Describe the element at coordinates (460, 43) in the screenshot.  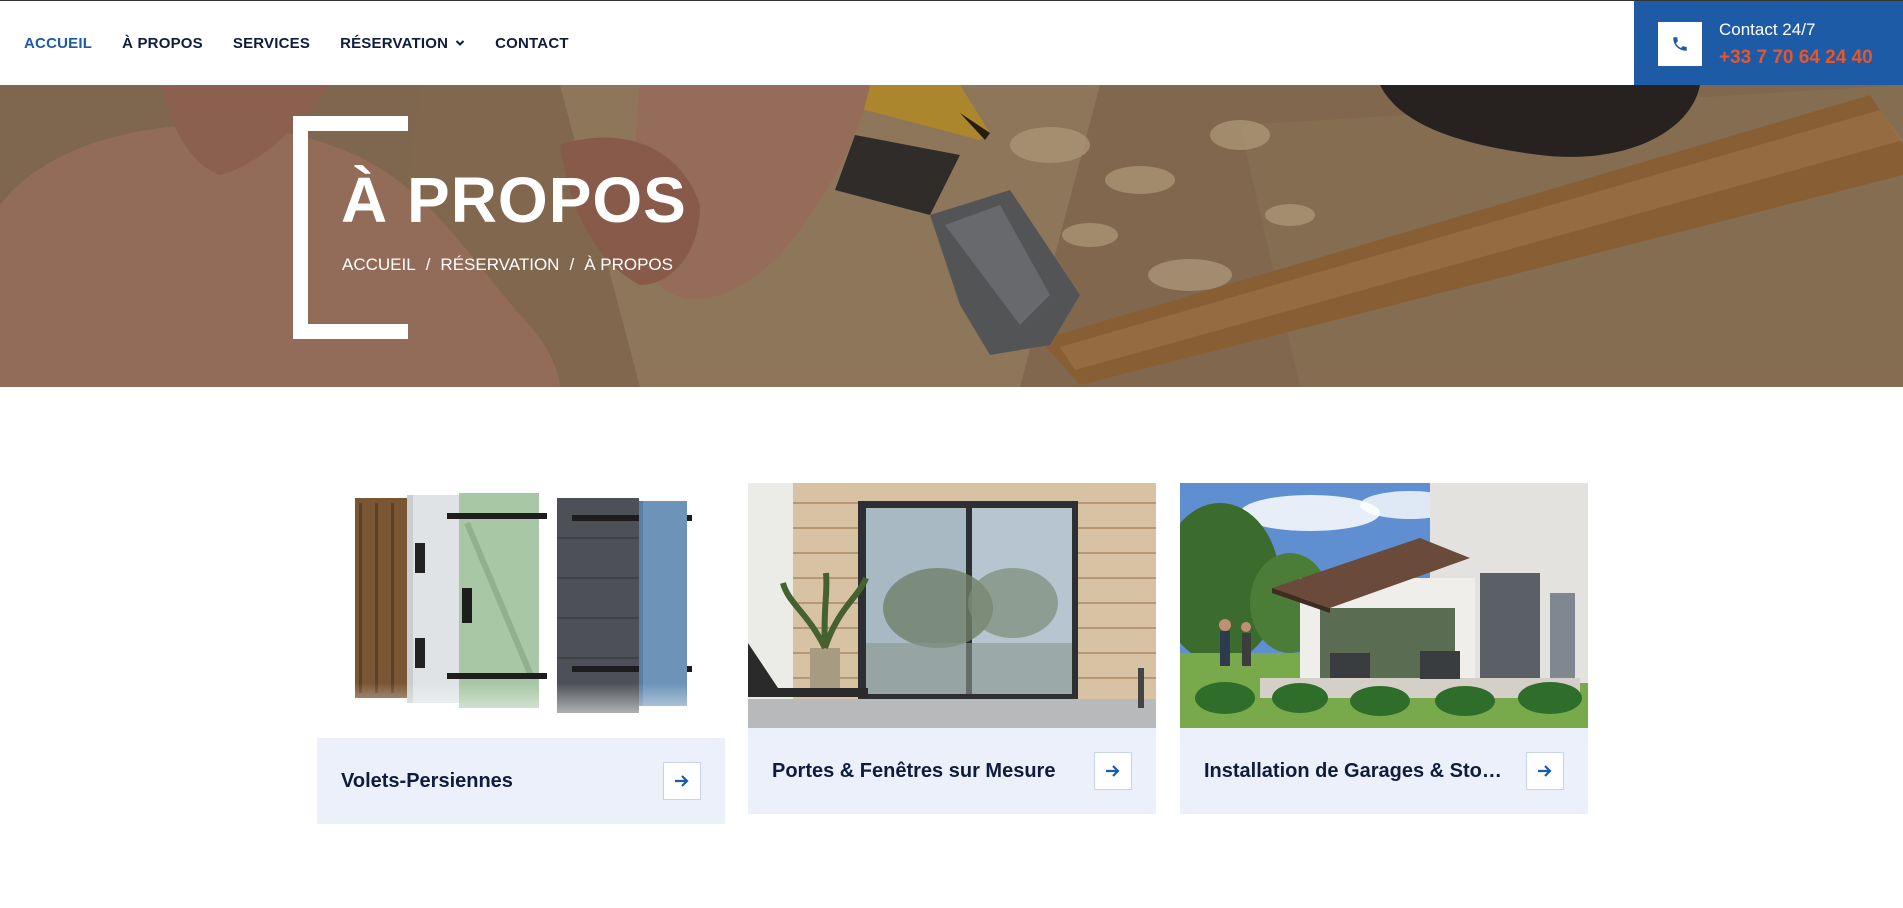
I see `chevron-down-icon` at that location.